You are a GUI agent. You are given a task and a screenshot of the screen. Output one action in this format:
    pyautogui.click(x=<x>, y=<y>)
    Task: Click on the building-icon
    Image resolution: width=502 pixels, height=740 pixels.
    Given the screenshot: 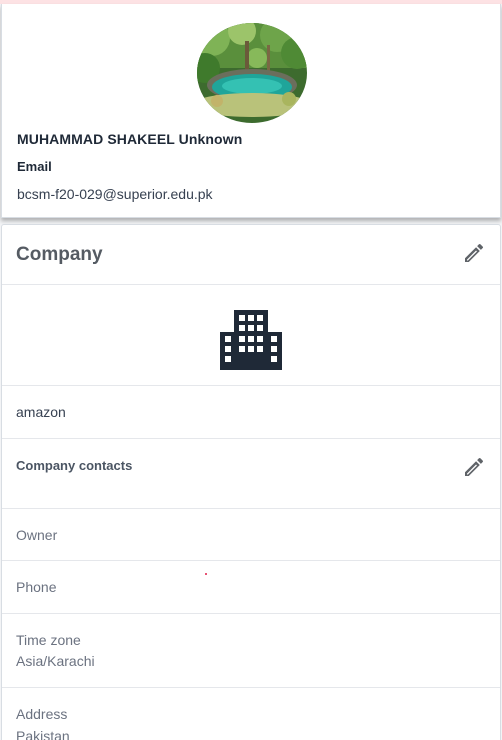 What is the action you would take?
    pyautogui.click(x=251, y=342)
    